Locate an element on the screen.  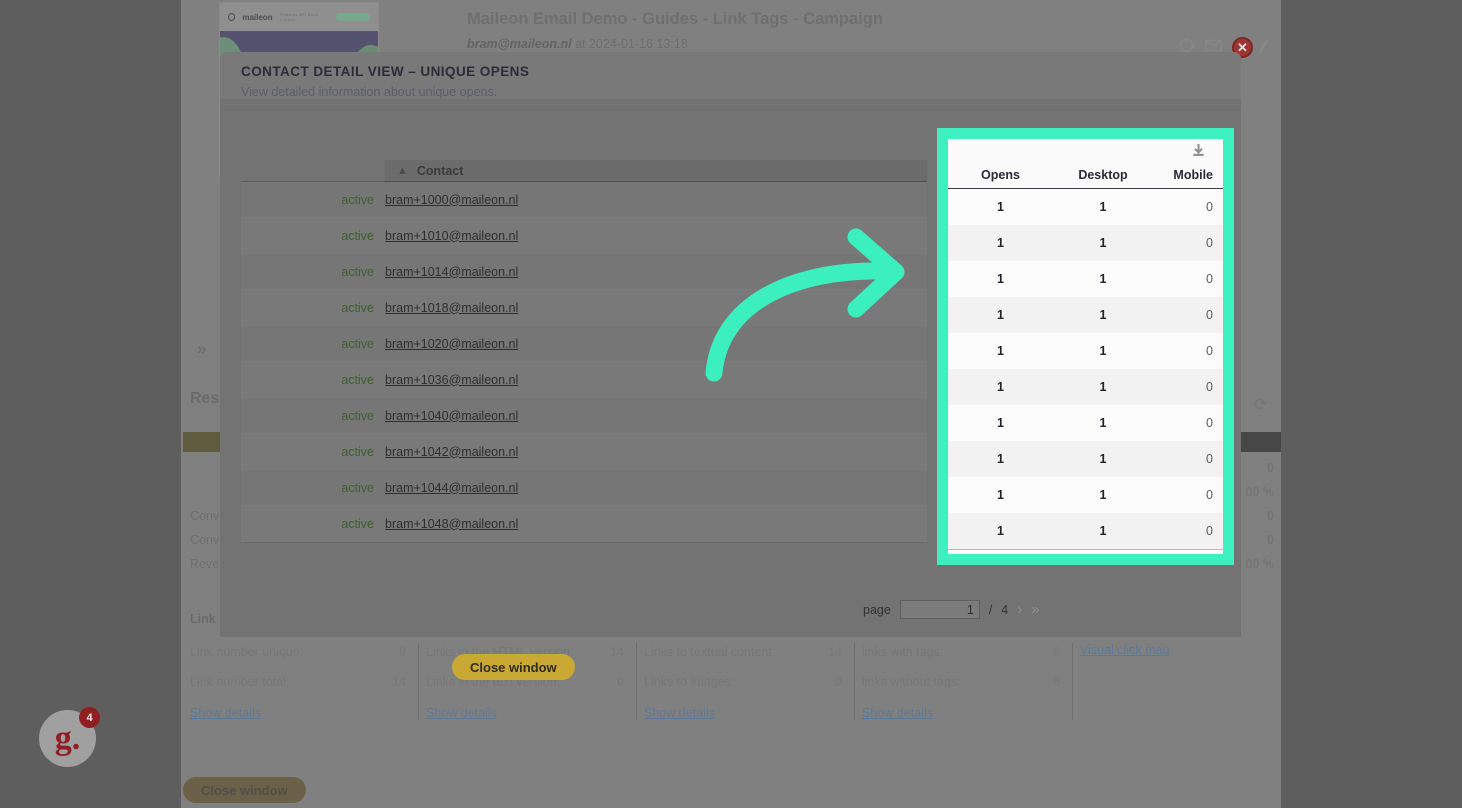
background-row-label-conversion-rate: Conv is located at coordinates (205, 540).